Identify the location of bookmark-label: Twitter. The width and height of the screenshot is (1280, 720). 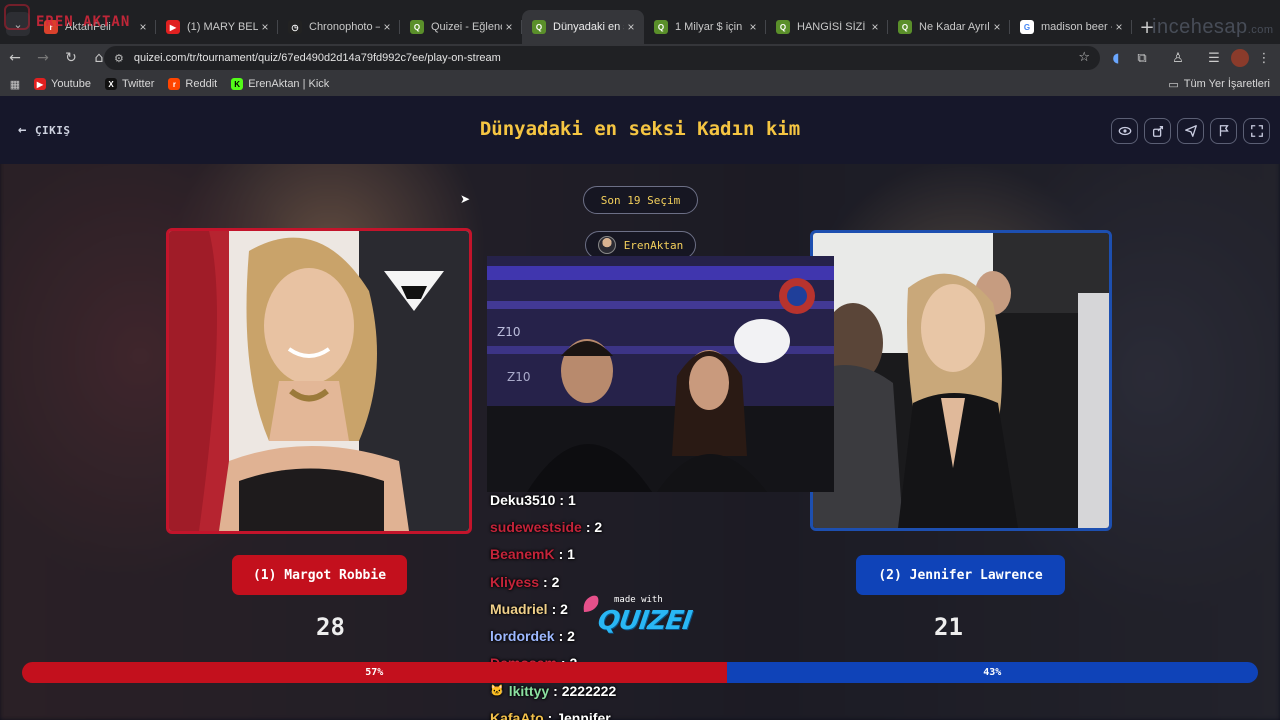
(138, 84).